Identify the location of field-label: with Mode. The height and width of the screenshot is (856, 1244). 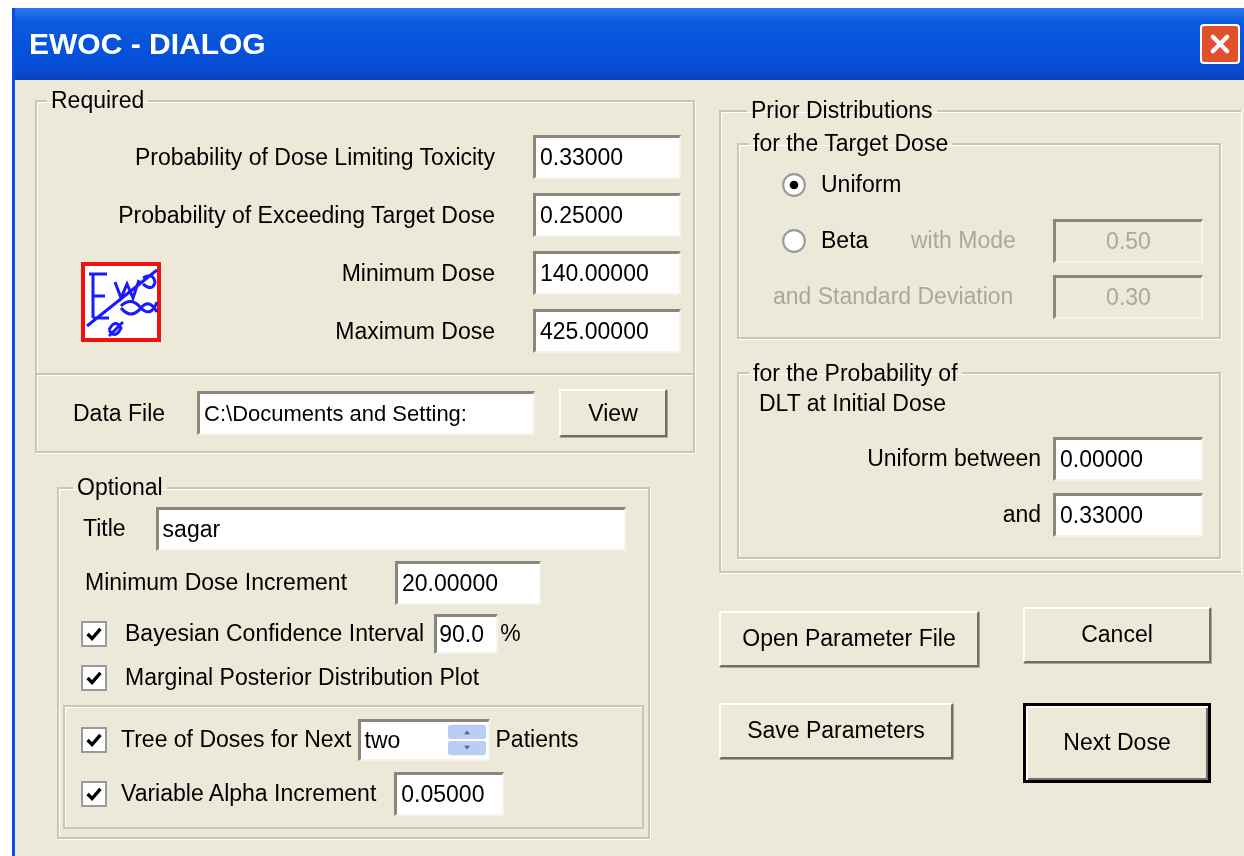
(963, 241).